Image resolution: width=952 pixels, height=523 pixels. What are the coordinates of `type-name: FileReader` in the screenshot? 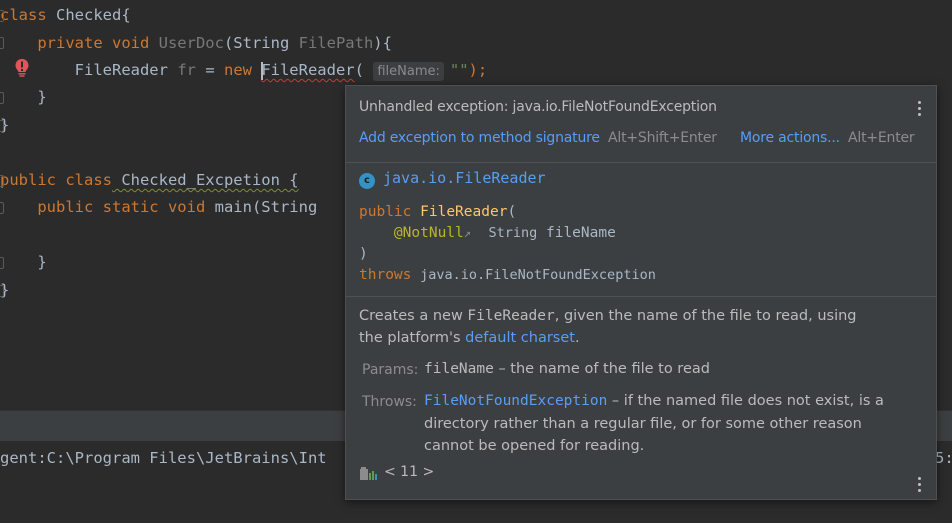 It's located at (121, 70).